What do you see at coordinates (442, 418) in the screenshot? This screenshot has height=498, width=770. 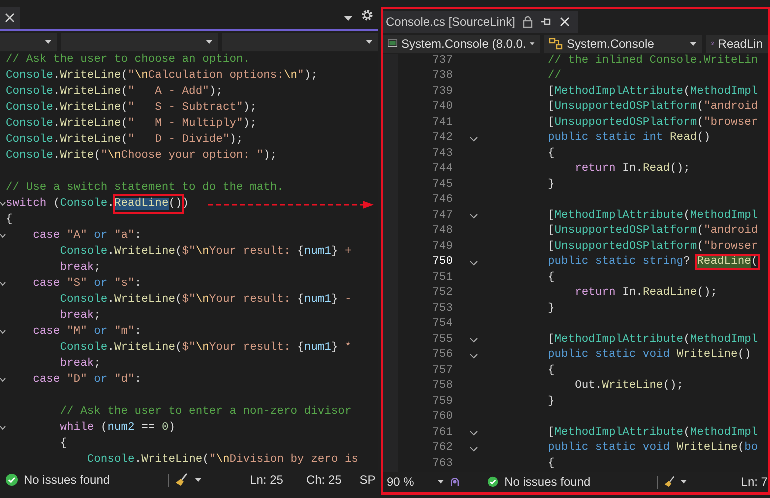 I see `line-number: 760` at bounding box center [442, 418].